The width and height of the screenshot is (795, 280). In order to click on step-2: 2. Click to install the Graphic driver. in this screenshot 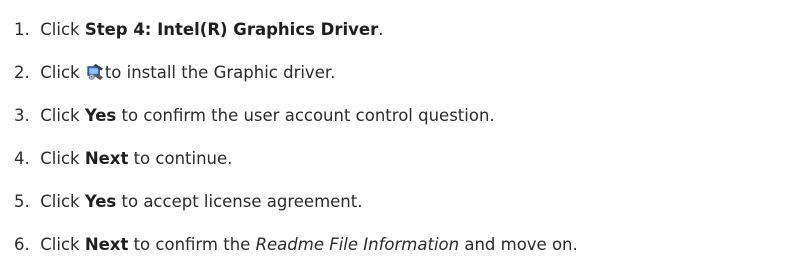, I will do `click(174, 73)`.